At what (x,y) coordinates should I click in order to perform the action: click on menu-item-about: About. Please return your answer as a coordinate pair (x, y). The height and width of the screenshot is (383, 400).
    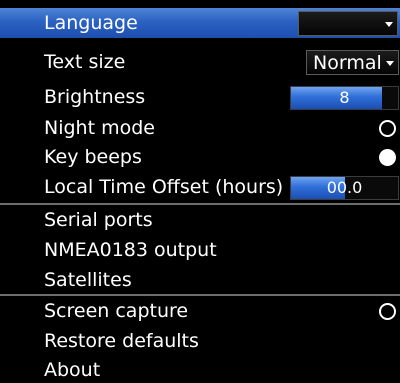
    Looking at the image, I should click on (200, 369).